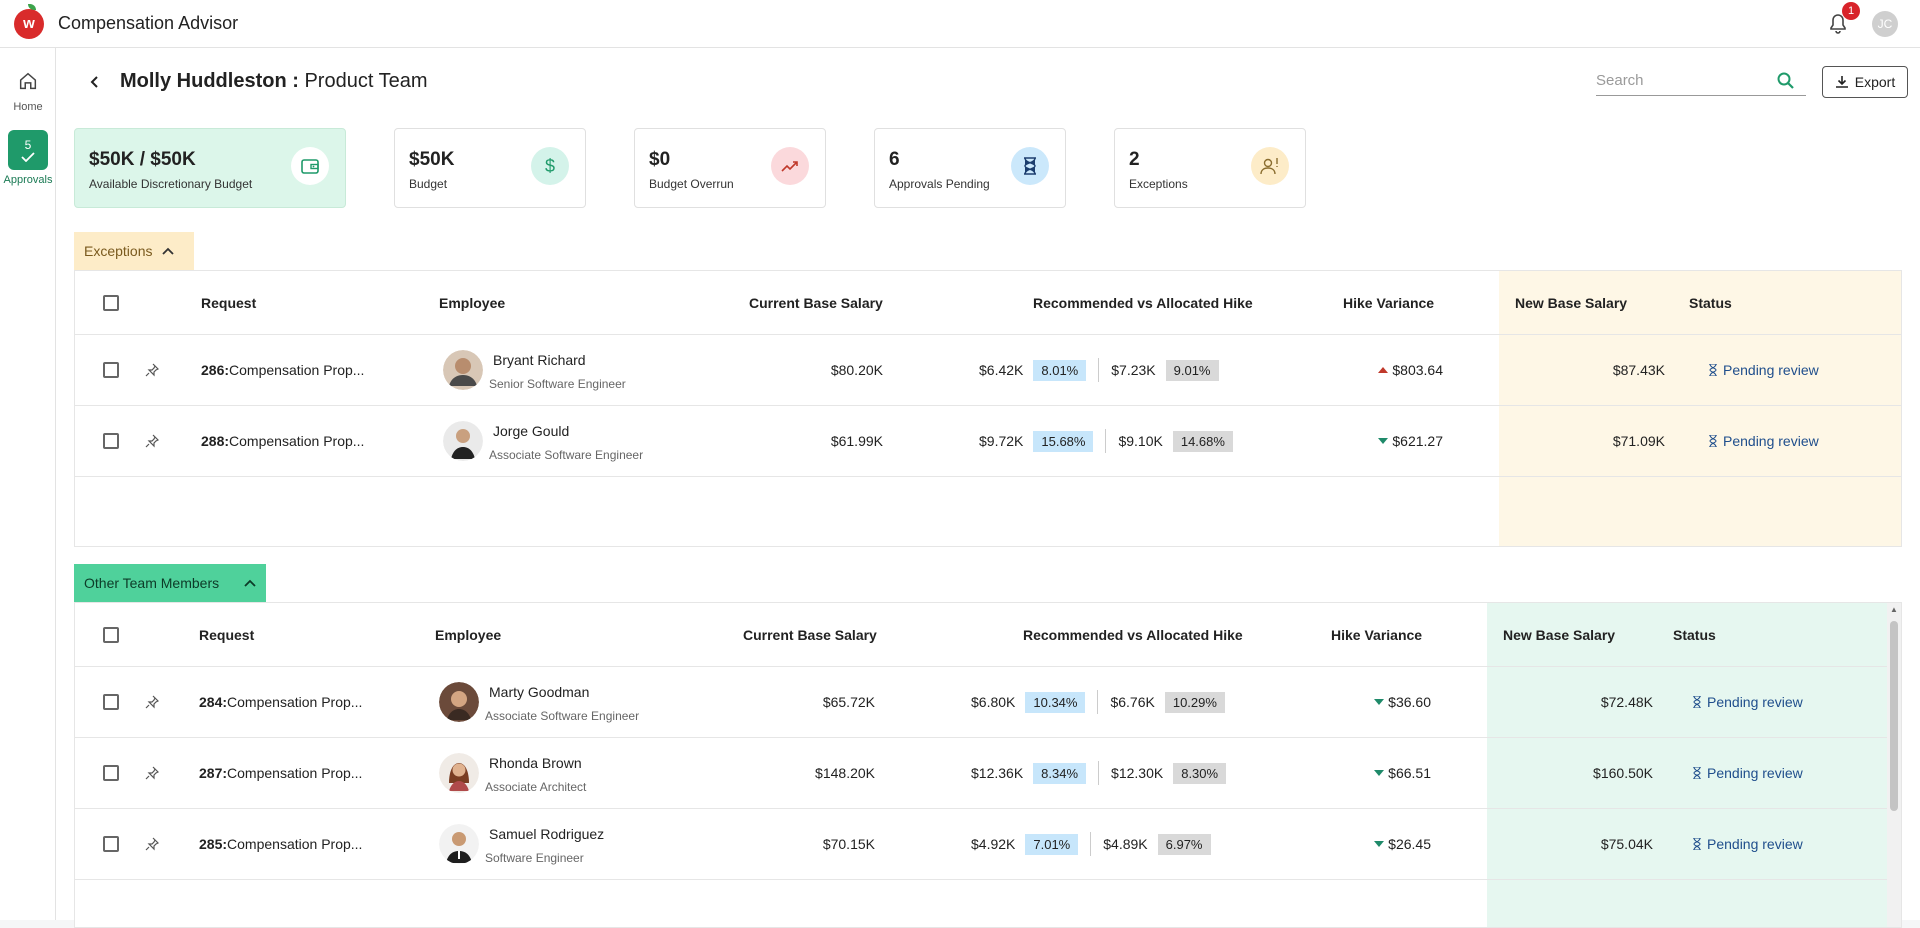 This screenshot has width=1920, height=928. What do you see at coordinates (1843, 18) in the screenshot?
I see `notifications-button: 1` at bounding box center [1843, 18].